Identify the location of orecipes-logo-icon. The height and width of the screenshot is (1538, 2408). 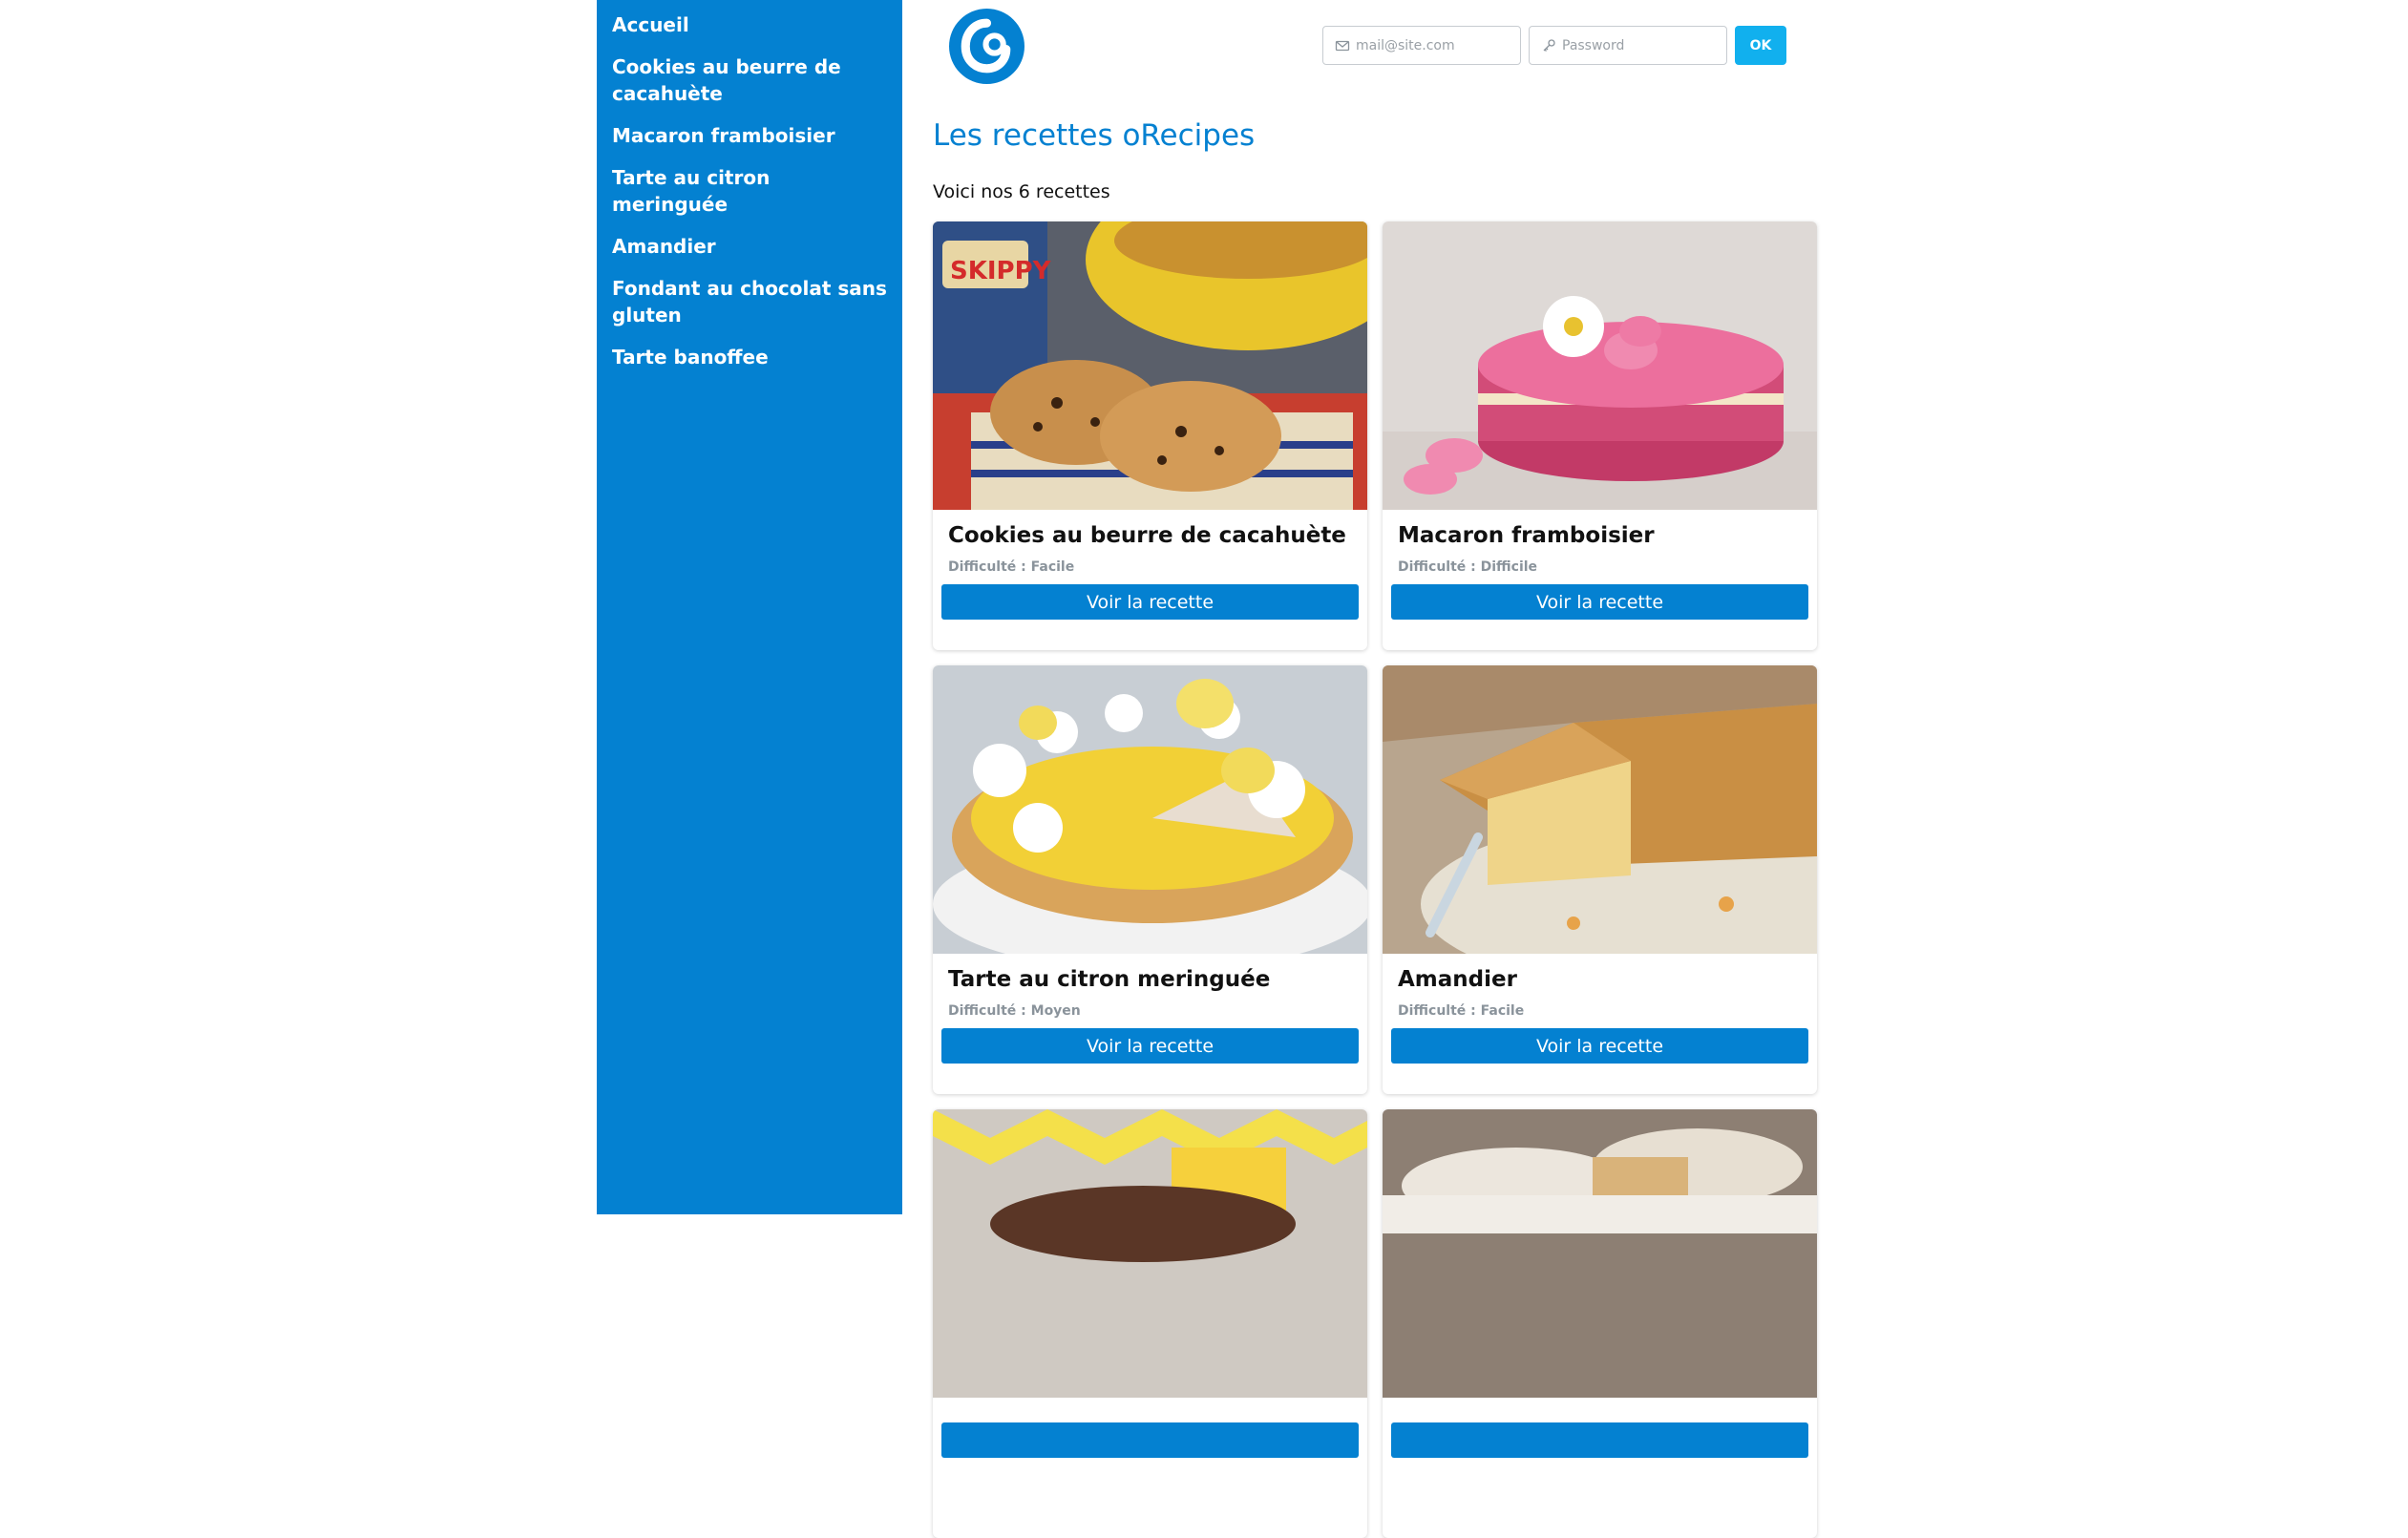
(986, 46).